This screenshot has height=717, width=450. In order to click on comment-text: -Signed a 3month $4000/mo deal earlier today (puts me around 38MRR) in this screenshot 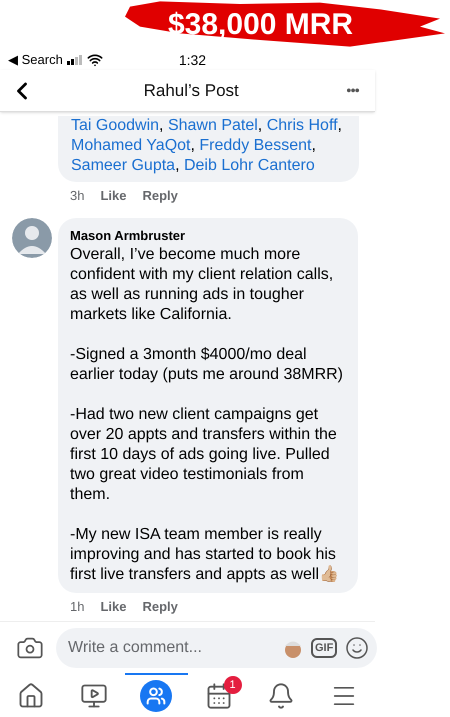, I will do `click(207, 365)`.